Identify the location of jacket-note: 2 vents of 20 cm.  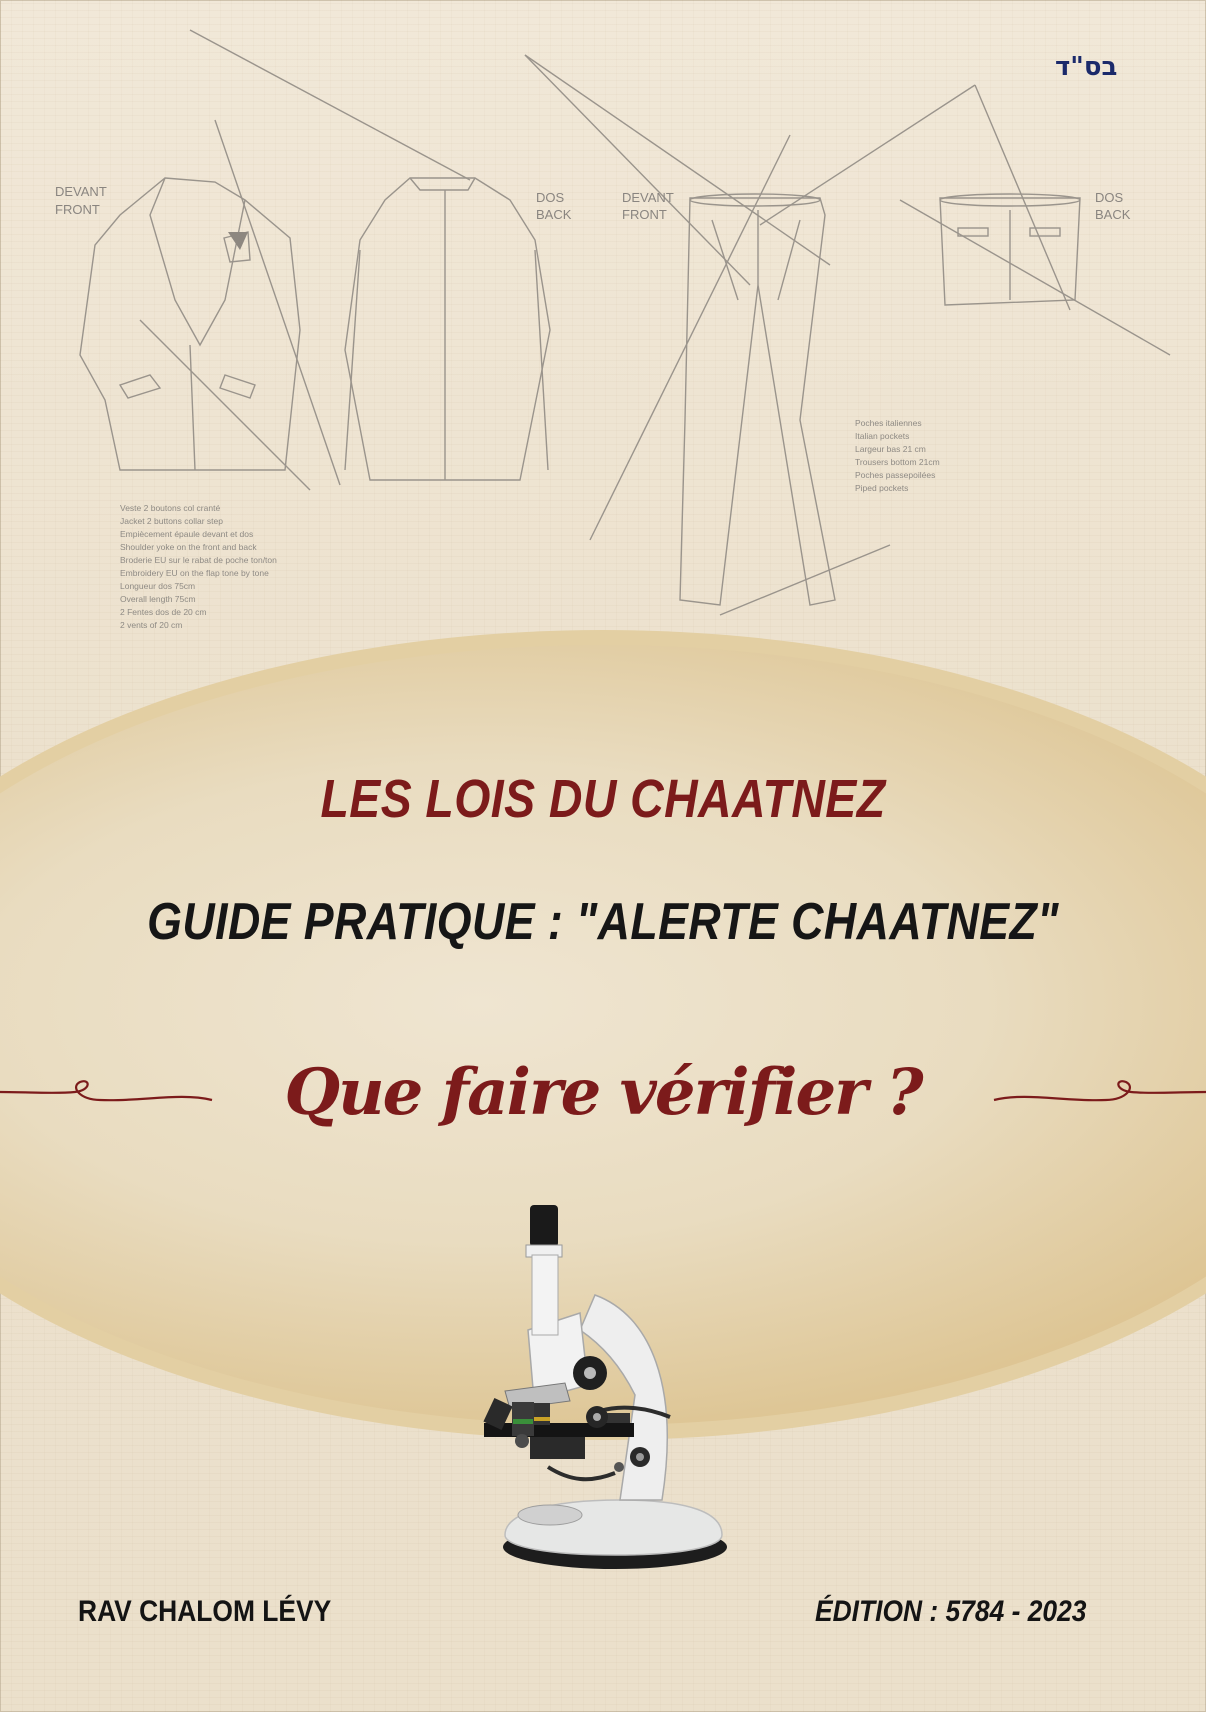
(151, 625).